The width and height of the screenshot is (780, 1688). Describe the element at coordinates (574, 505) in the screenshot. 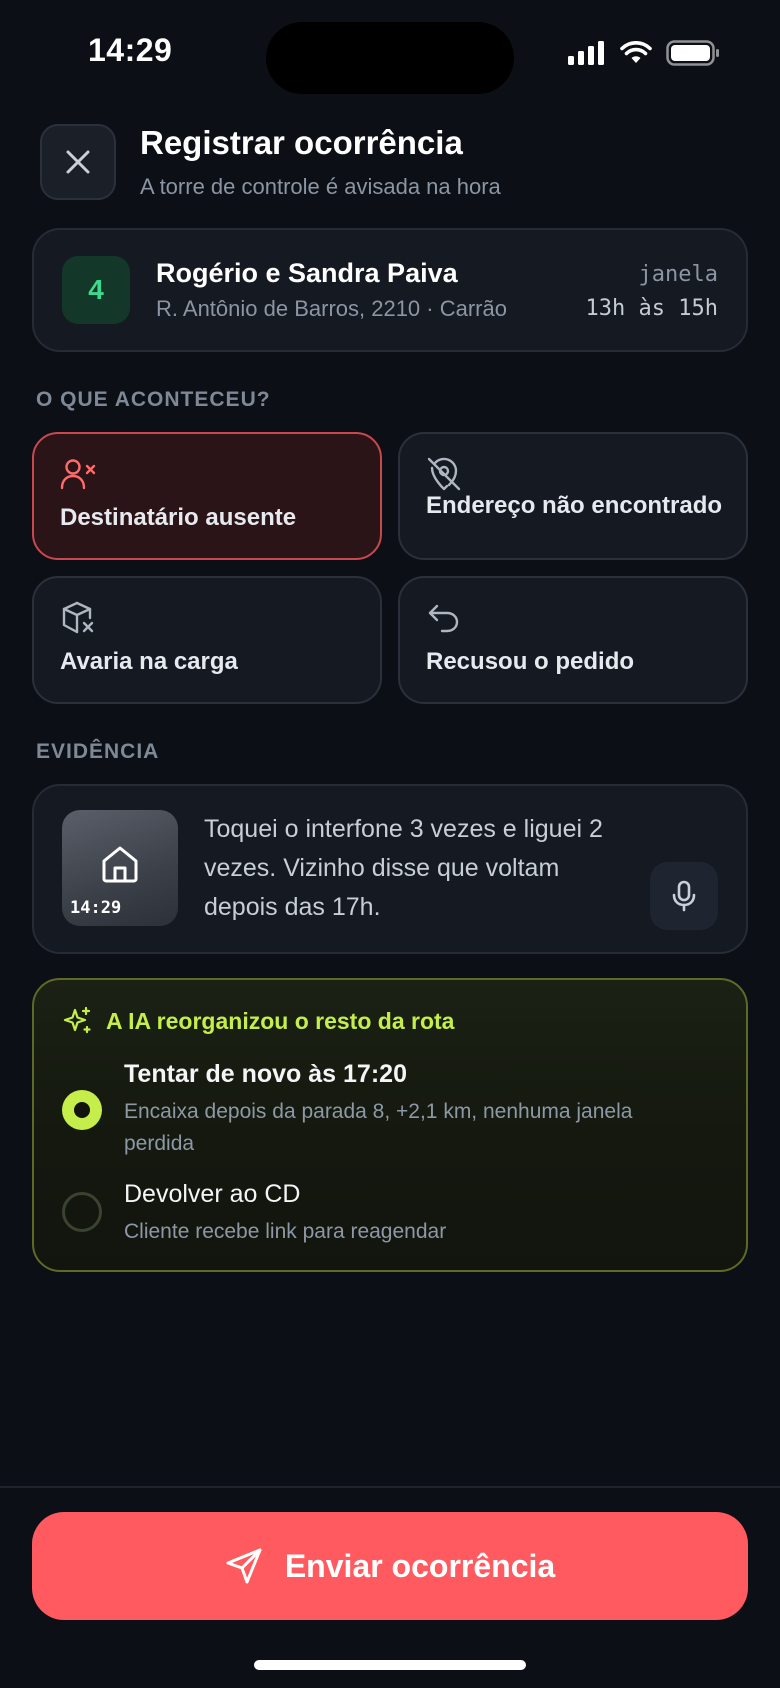

I see `reason-label: Endereço não encontrado` at that location.